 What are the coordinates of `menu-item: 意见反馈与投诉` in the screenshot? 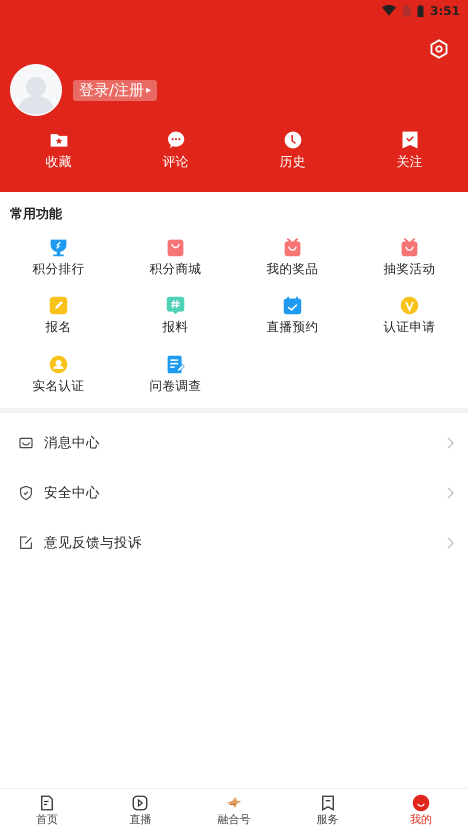 It's located at (234, 543).